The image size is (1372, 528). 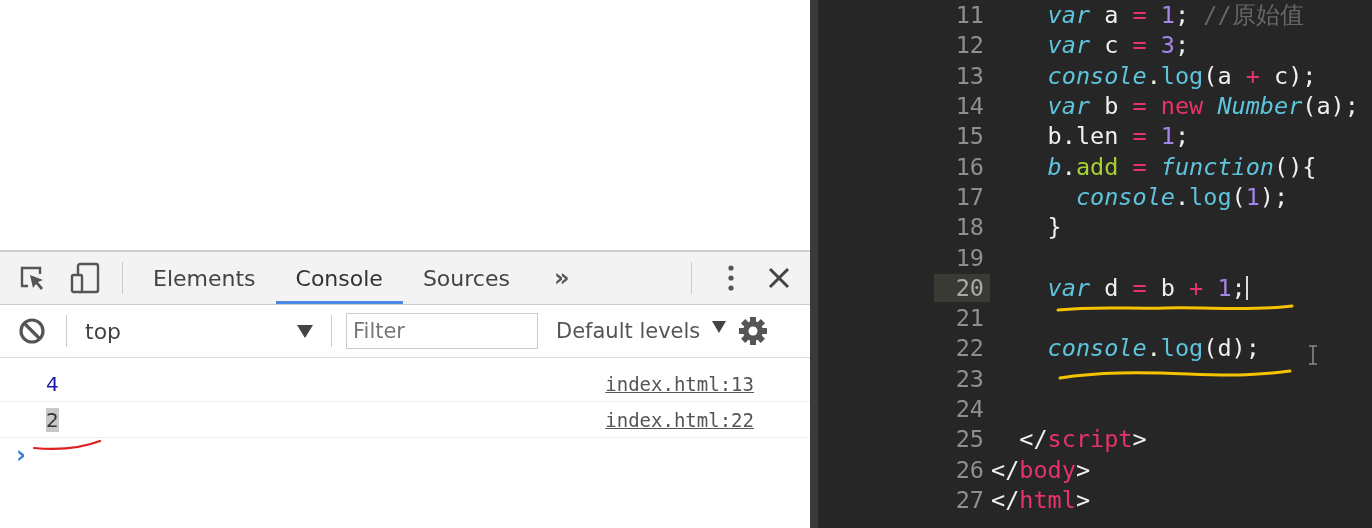 What do you see at coordinates (969, 106) in the screenshot?
I see `line-number: 14` at bounding box center [969, 106].